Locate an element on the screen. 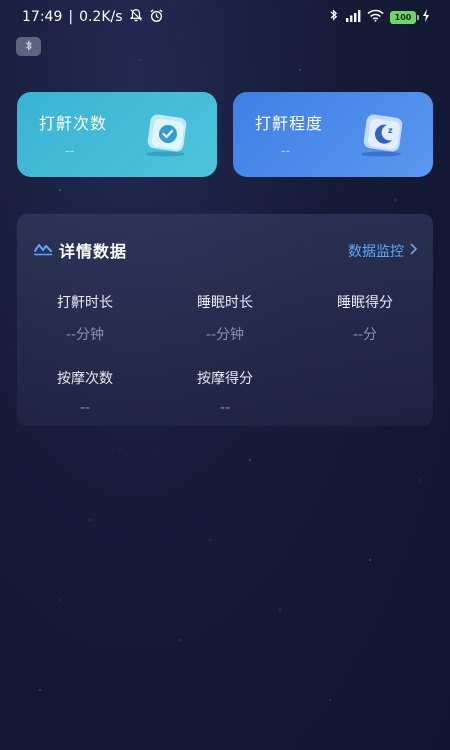 The height and width of the screenshot is (750, 450). status-bar-left: 17:49 | 0.2K/s is located at coordinates (93, 17).